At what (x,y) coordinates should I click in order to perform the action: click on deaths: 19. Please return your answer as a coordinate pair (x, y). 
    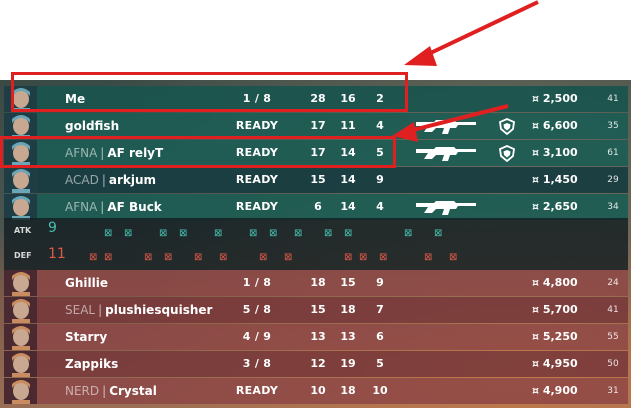
    Looking at the image, I should click on (348, 363).